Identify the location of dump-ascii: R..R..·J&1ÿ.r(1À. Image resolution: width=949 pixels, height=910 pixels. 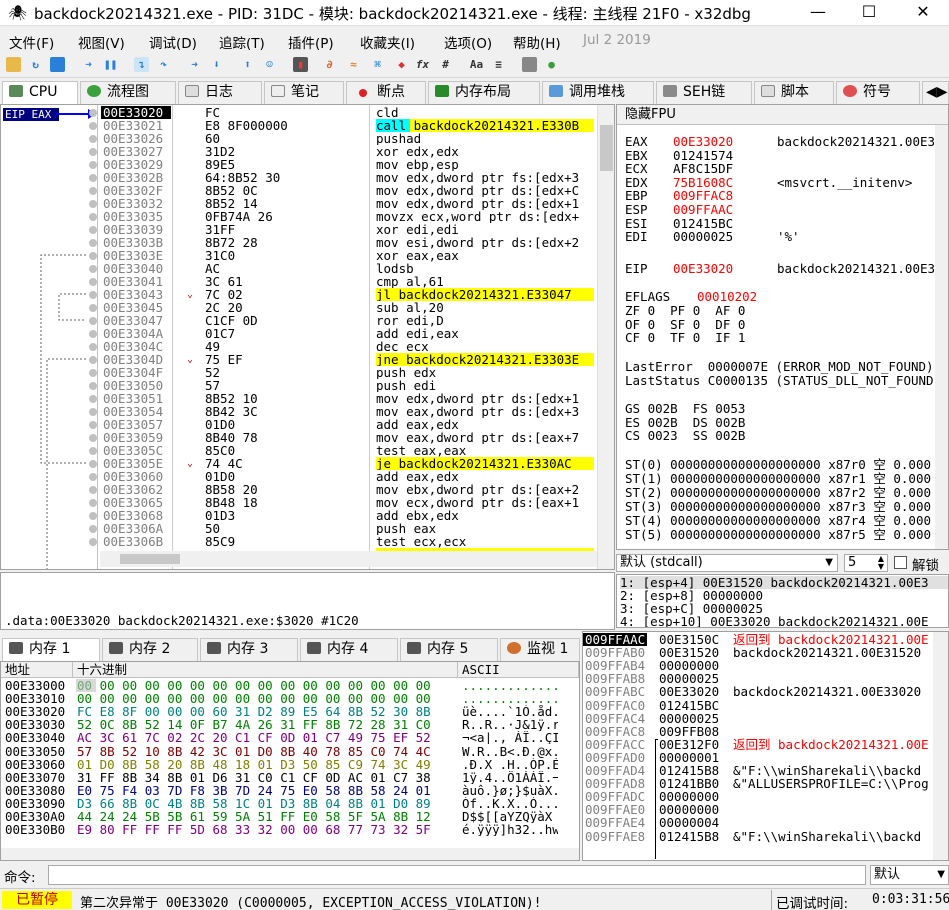
(510, 724).